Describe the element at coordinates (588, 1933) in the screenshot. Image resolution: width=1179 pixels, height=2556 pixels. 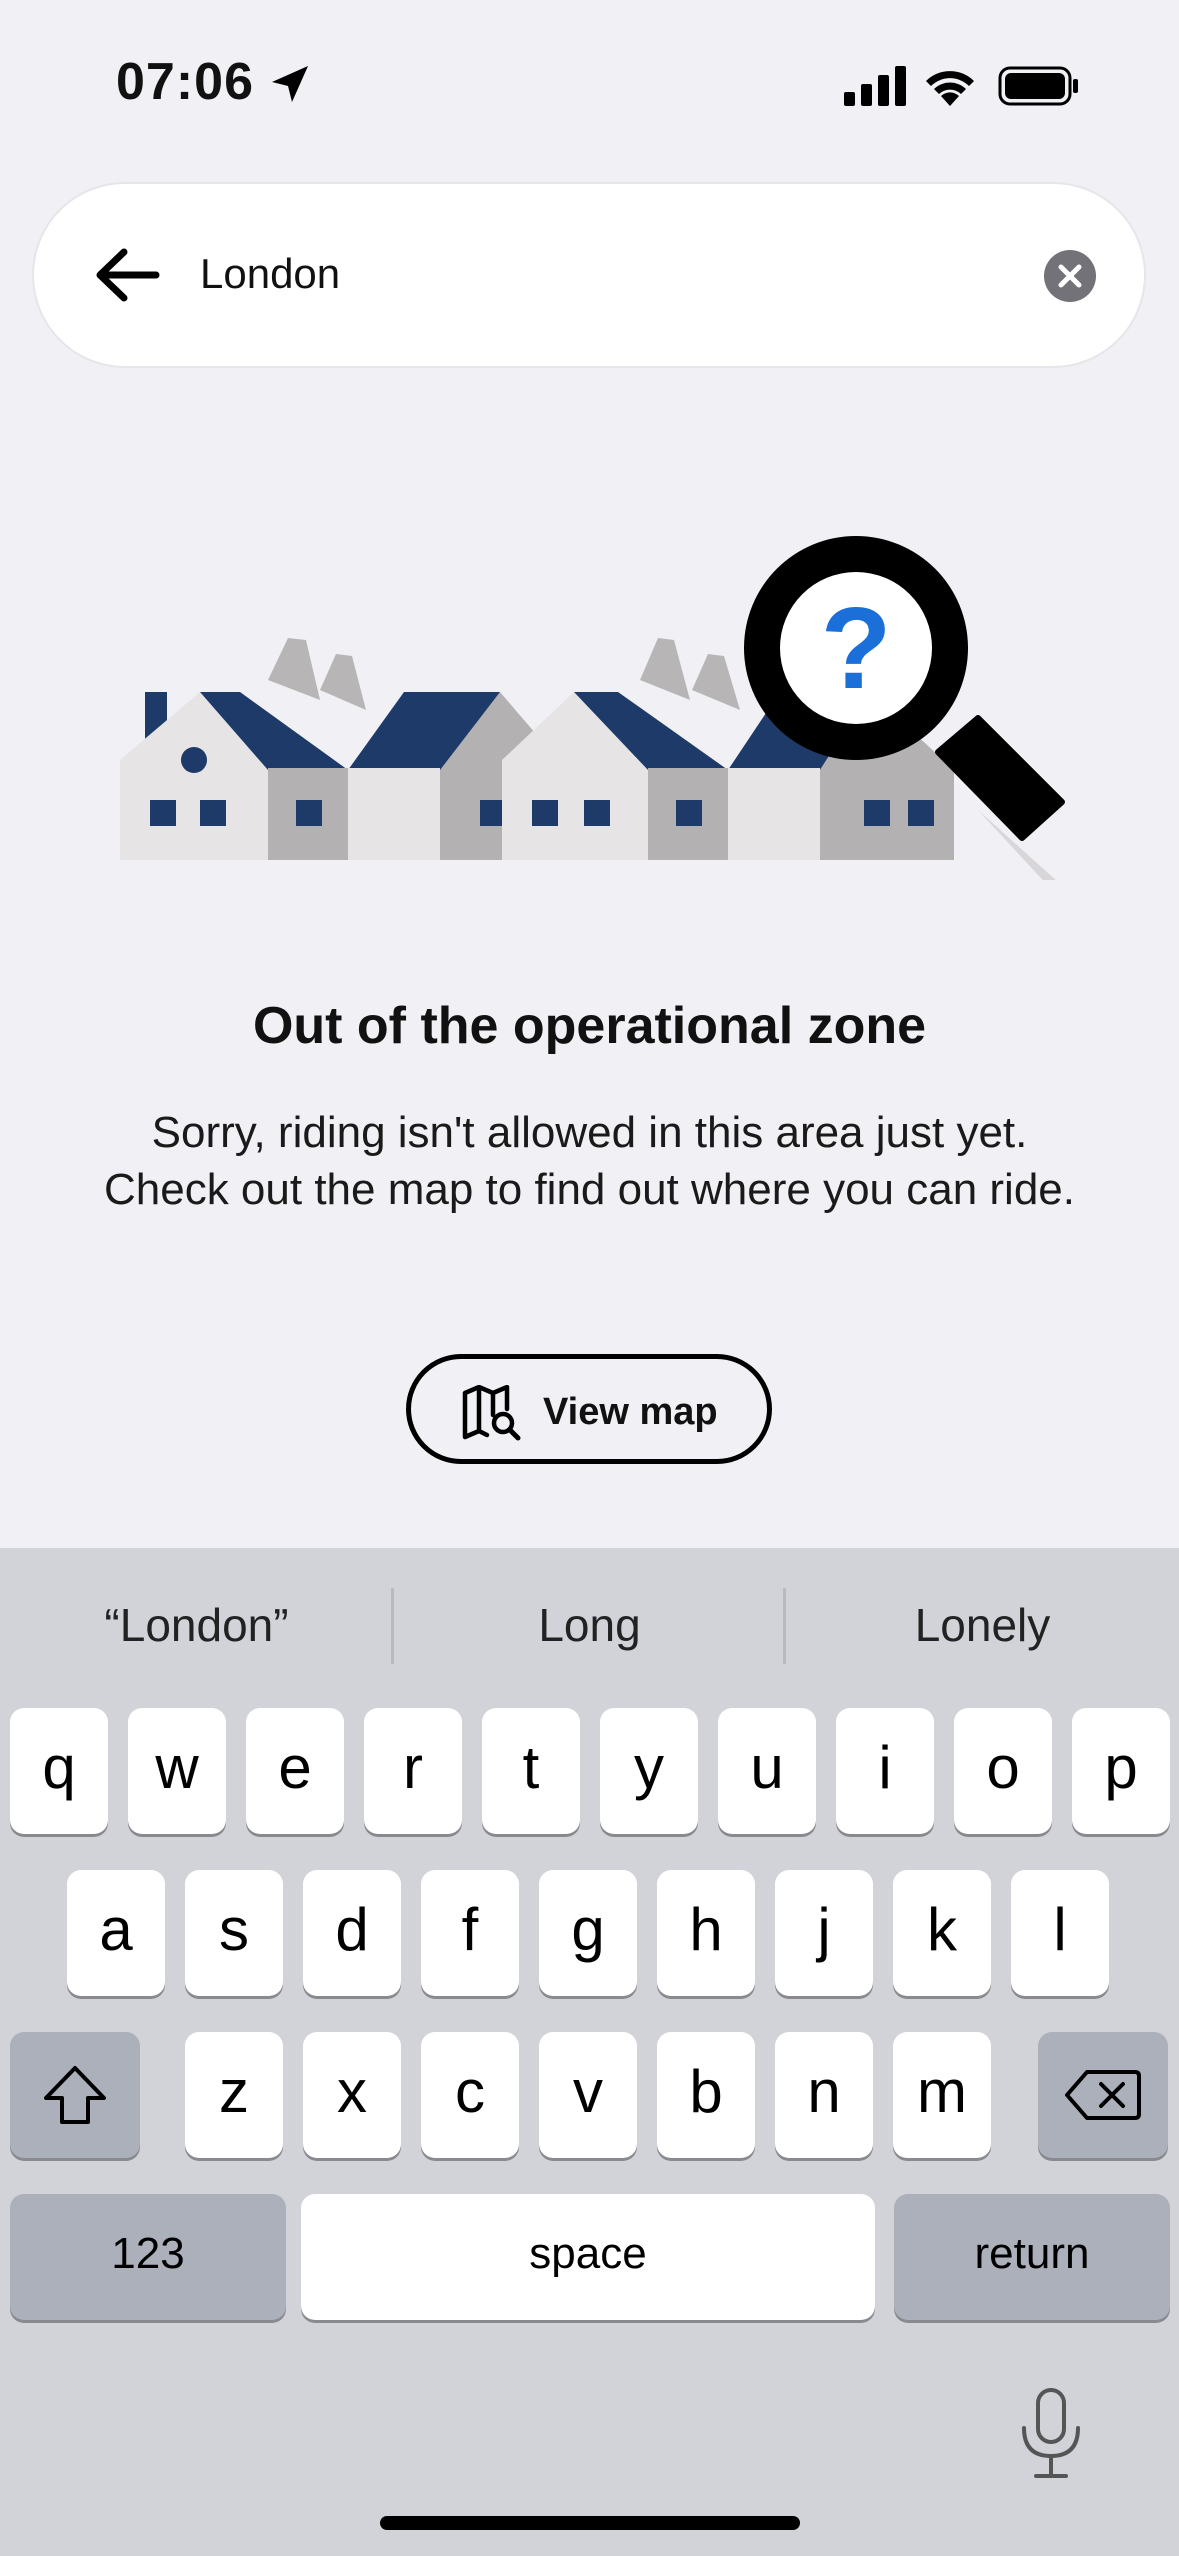
I see `key-g: g` at that location.